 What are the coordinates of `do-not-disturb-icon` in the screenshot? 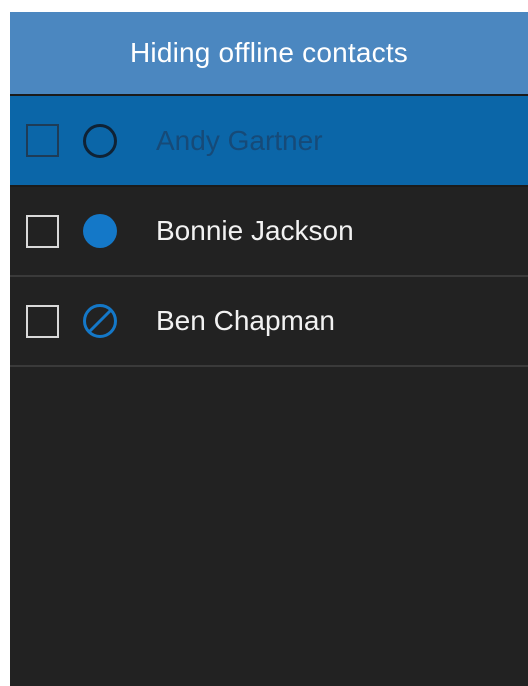 It's located at (100, 321).